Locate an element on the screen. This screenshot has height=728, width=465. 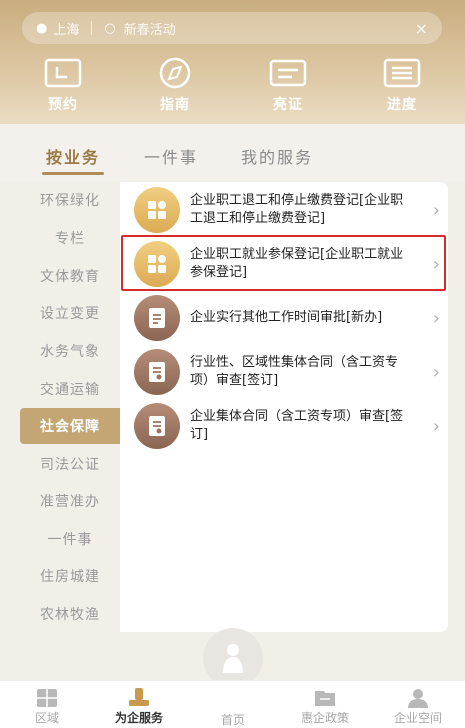
tab-one-thing: 一件事 is located at coordinates (171, 156).